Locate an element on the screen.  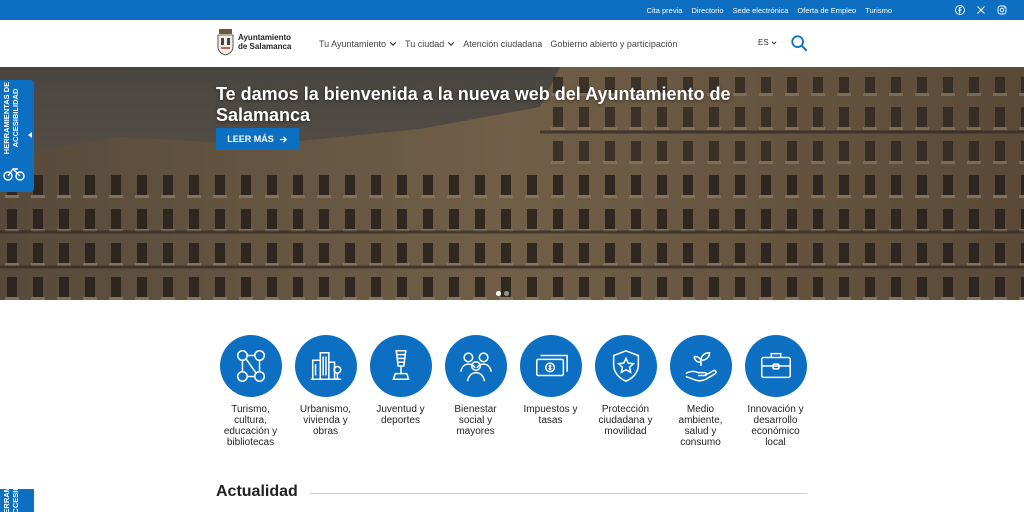
crest-icon is located at coordinates (225, 42).